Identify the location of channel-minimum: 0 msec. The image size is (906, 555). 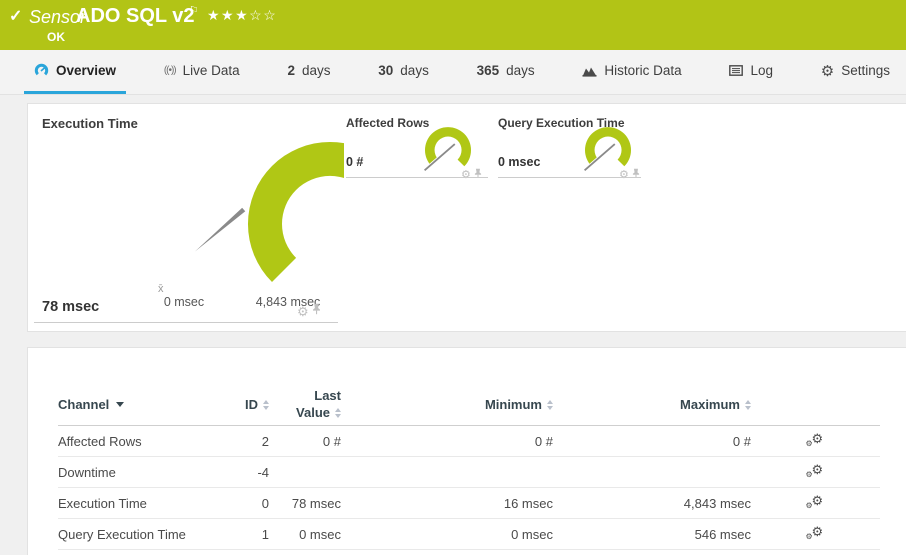
(532, 534).